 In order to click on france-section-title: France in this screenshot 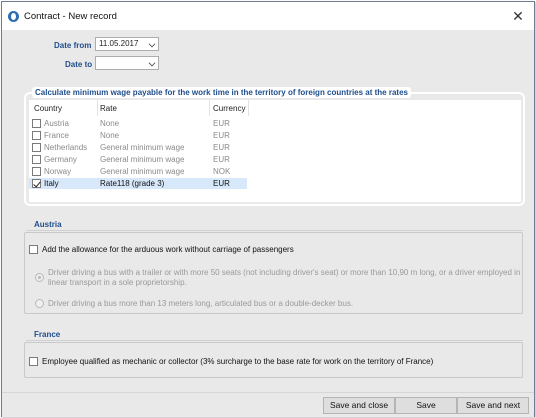, I will do `click(47, 334)`.